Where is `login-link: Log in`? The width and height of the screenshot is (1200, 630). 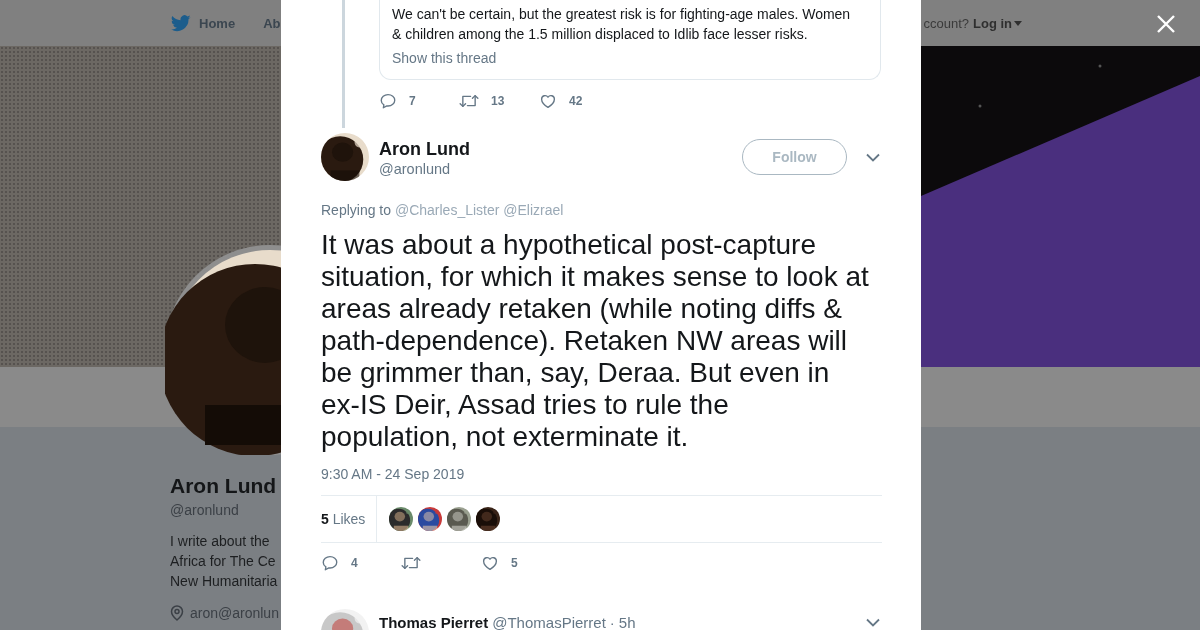
login-link: Log in is located at coordinates (997, 23).